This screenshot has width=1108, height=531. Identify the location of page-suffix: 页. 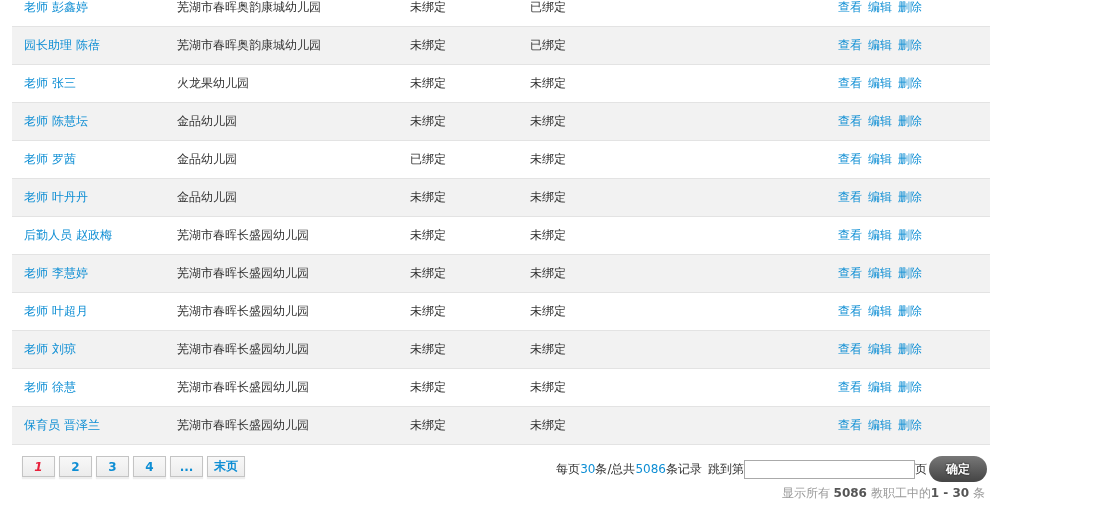
(921, 469).